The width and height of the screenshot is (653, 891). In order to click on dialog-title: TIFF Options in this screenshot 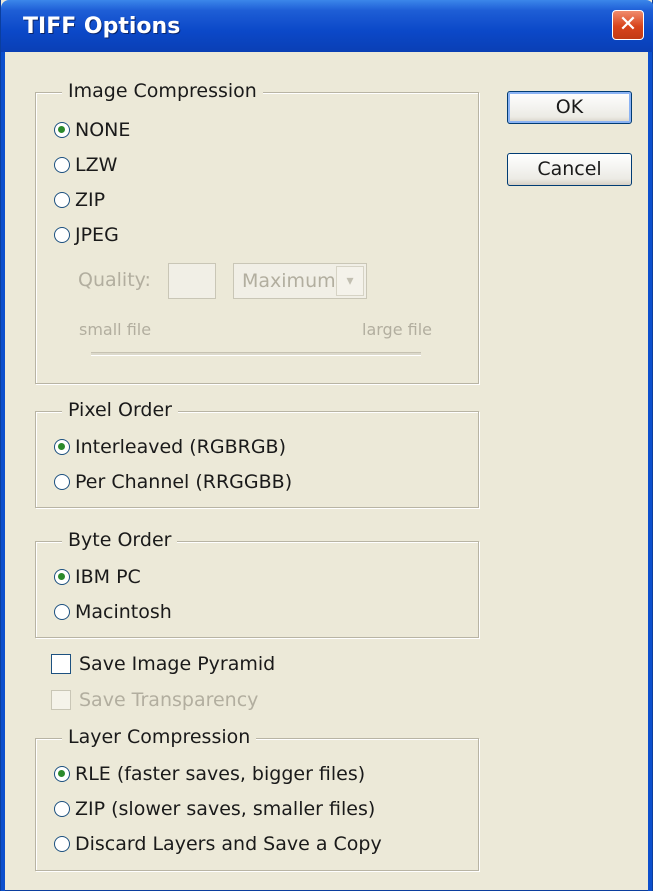, I will do `click(102, 26)`.